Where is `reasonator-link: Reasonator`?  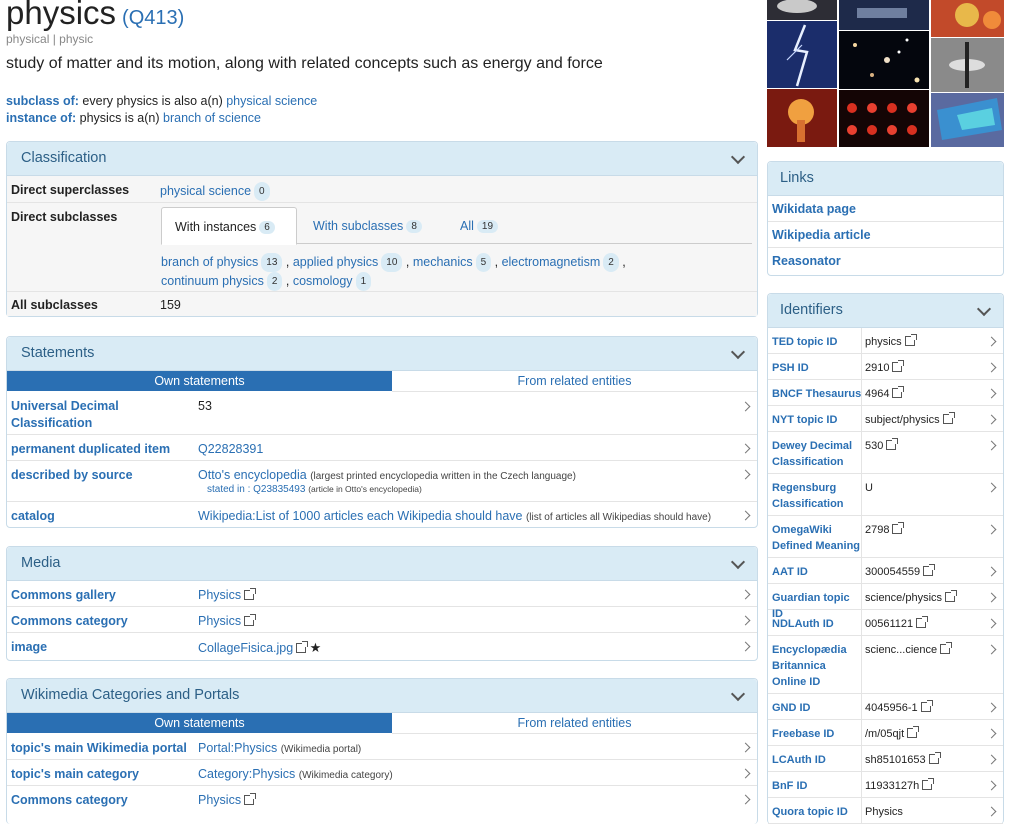
reasonator-link: Reasonator is located at coordinates (885, 260).